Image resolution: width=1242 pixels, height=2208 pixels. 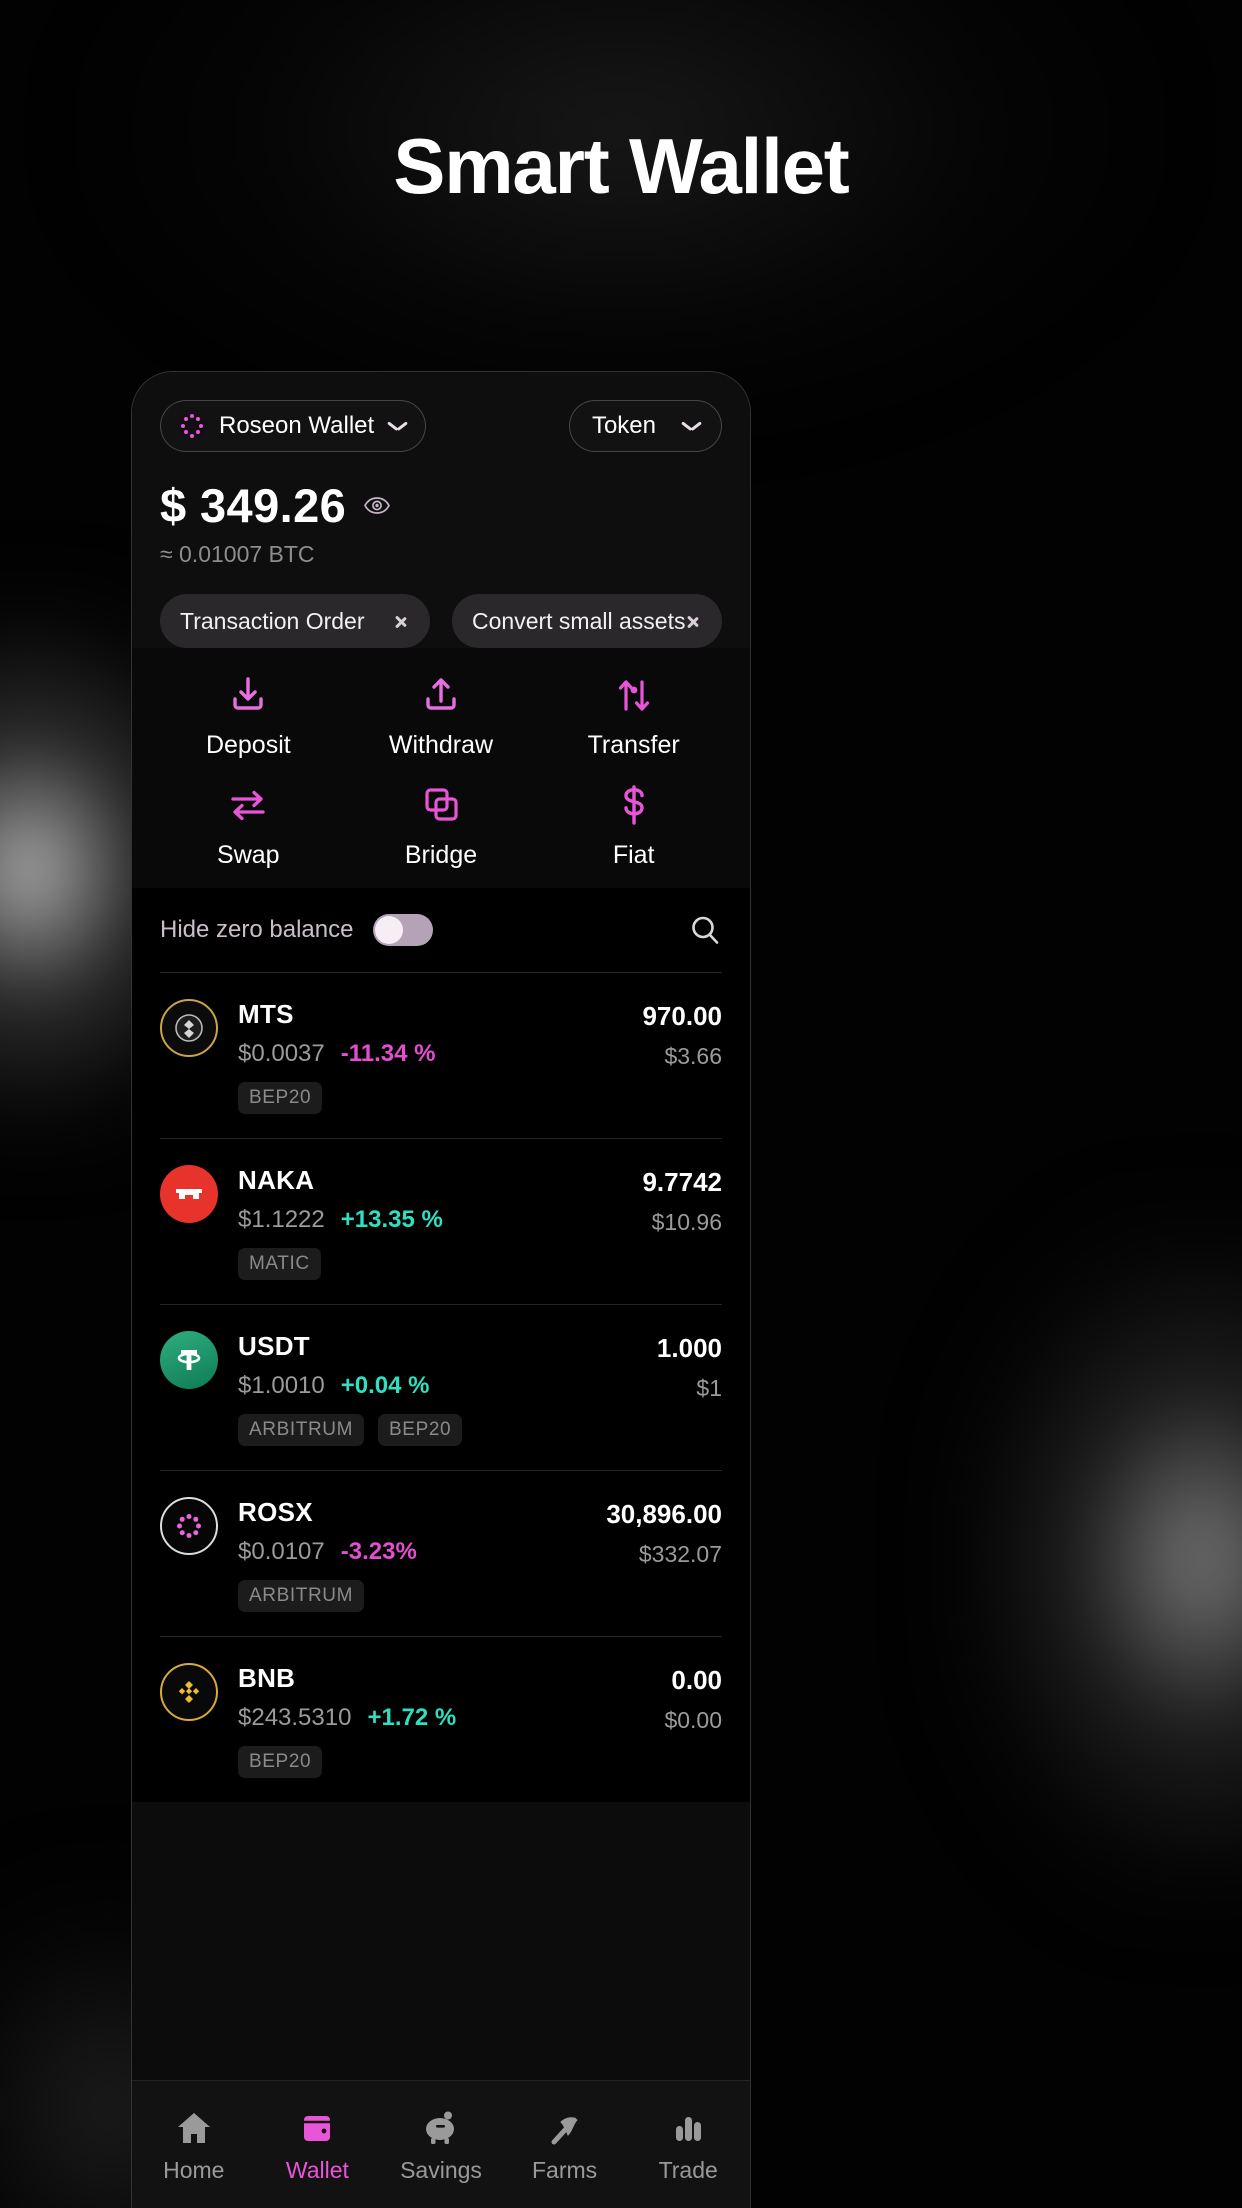 What do you see at coordinates (189, 1360) in the screenshot?
I see `usdt-logo-icon` at bounding box center [189, 1360].